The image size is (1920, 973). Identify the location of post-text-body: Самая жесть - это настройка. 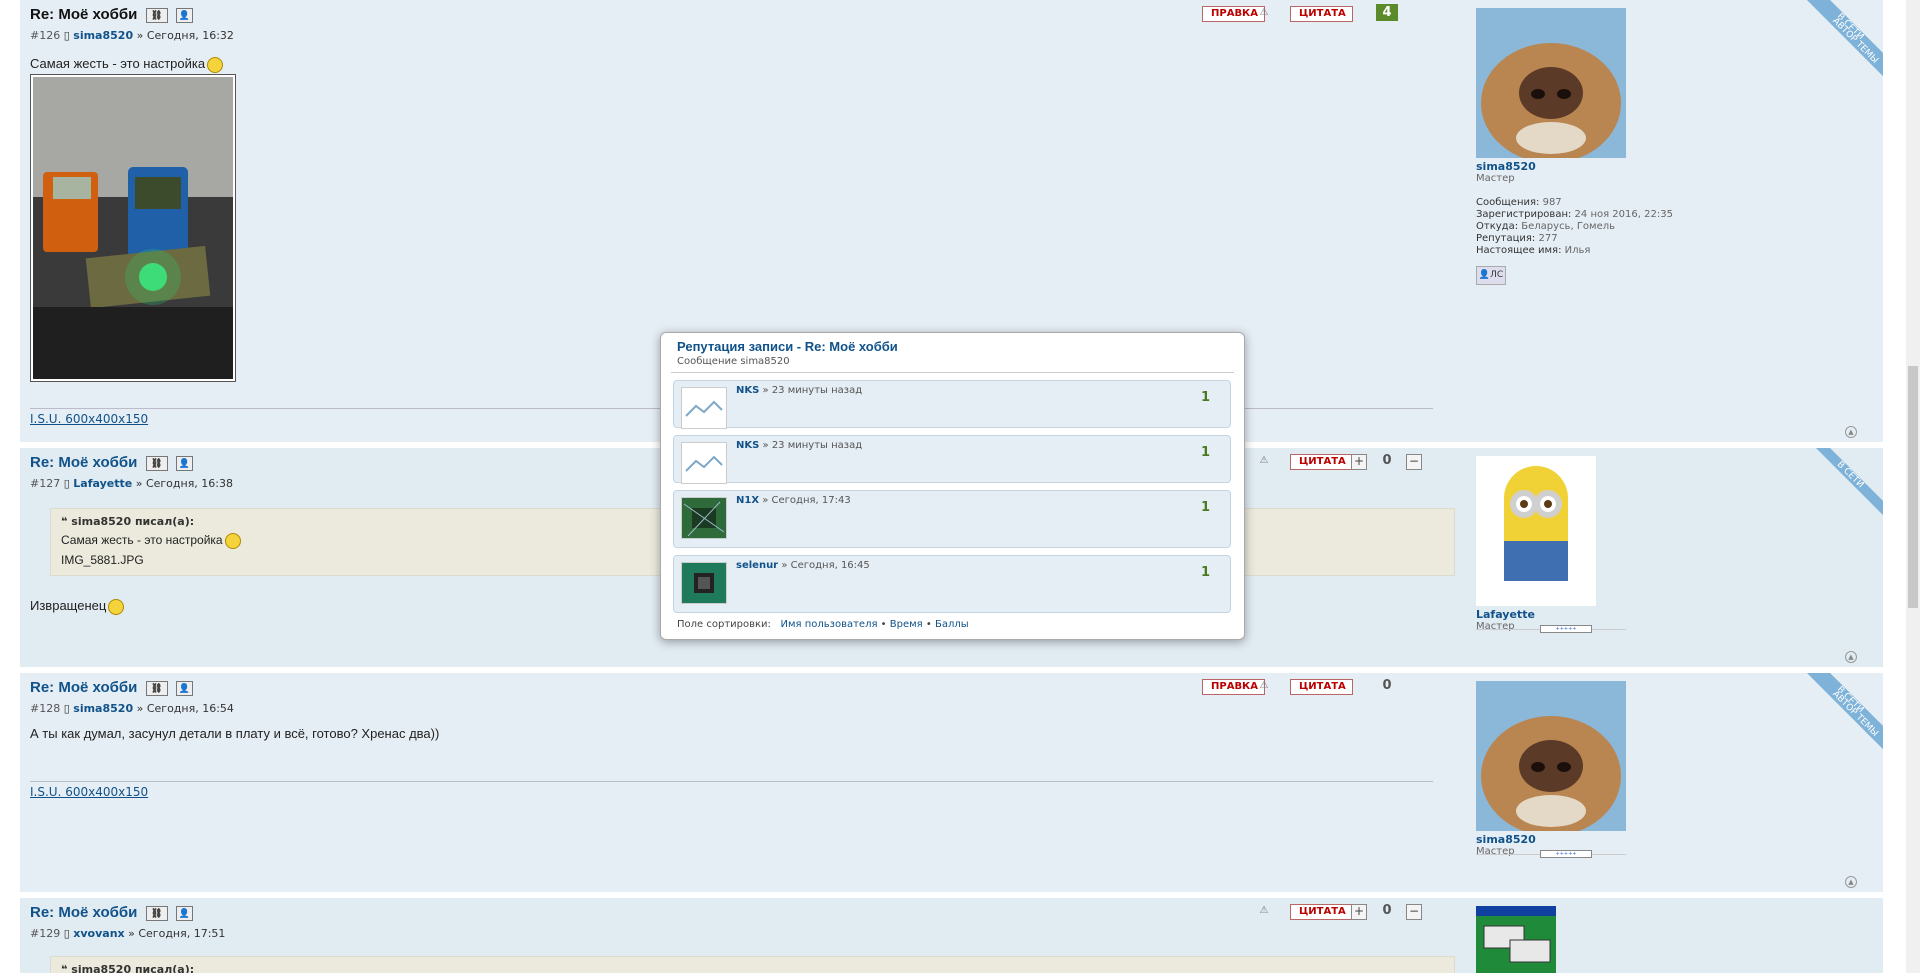
(118, 63).